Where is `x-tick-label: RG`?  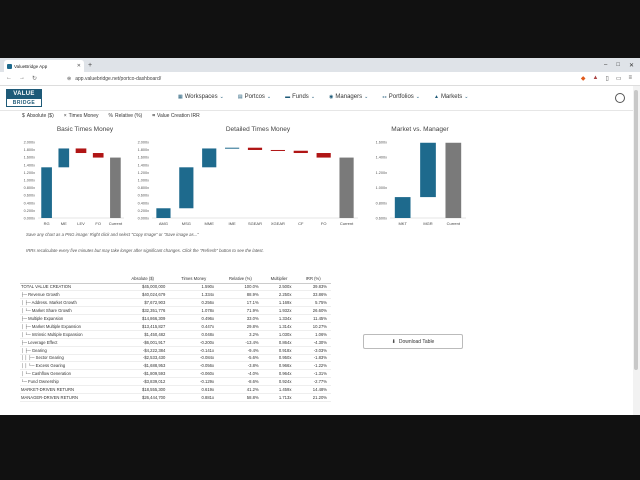 x-tick-label: RG is located at coordinates (47, 223).